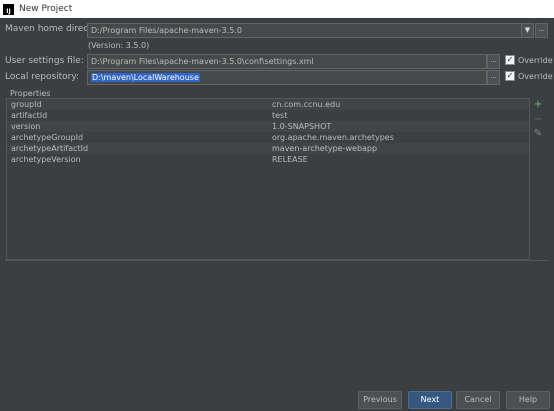 The height and width of the screenshot is (411, 554). I want to click on user-settings-override: ✓ Override, so click(529, 60).